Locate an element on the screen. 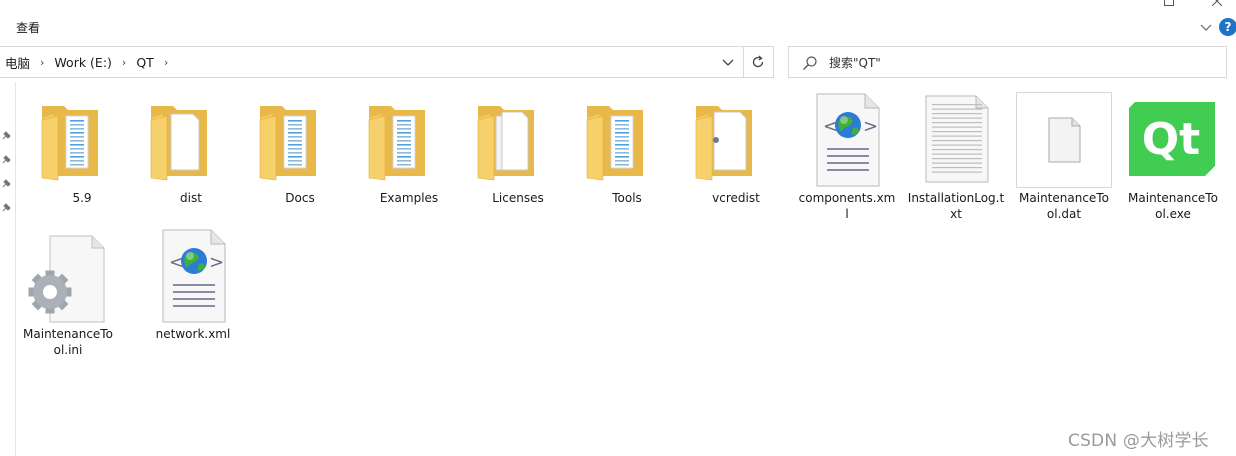 The height and width of the screenshot is (456, 1236). refresh-icon is located at coordinates (758, 62).